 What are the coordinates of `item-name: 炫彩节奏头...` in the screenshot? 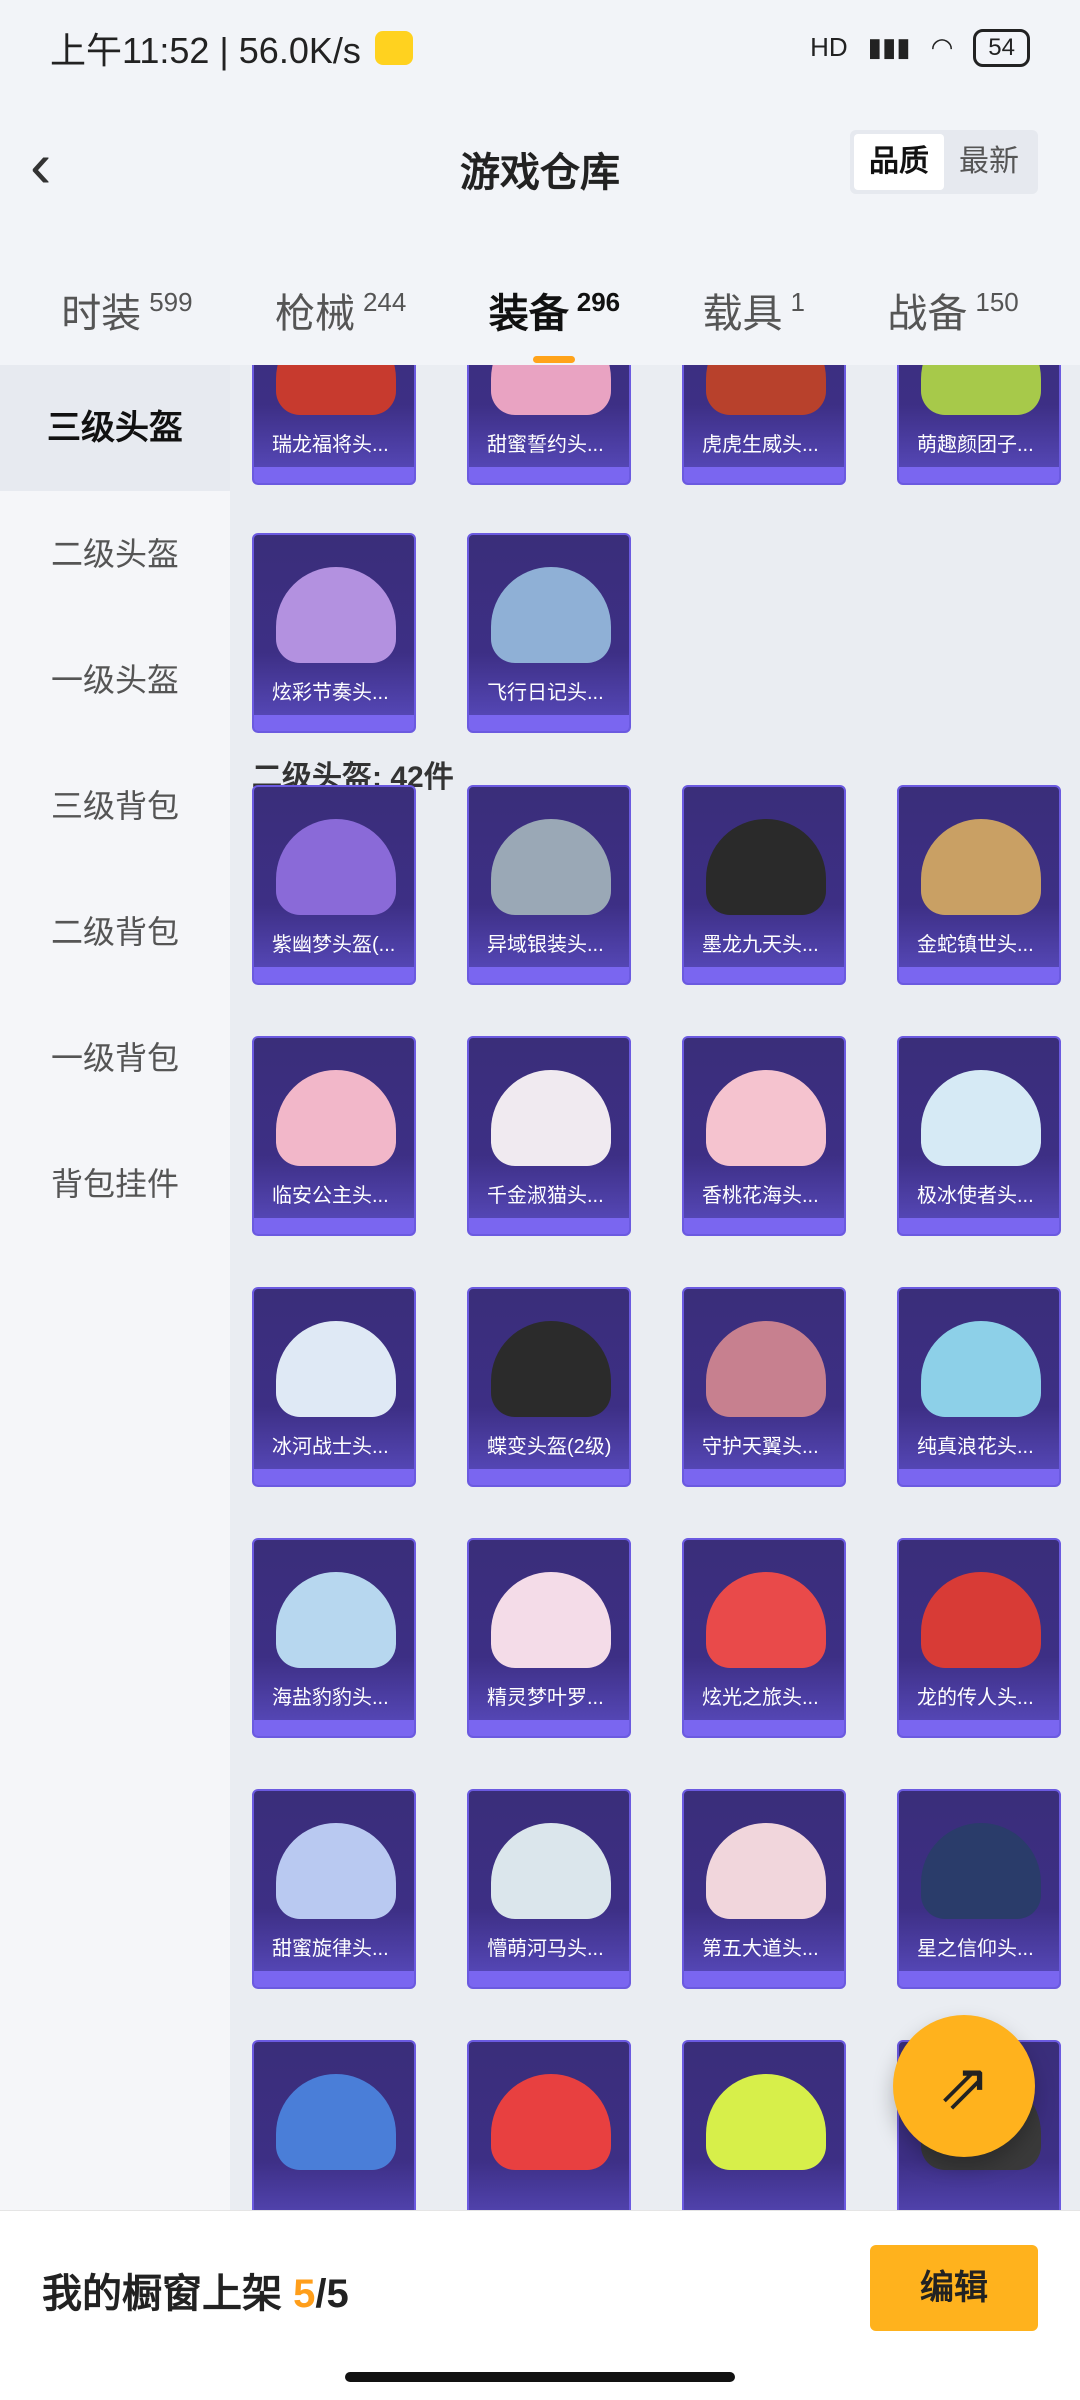 It's located at (330, 693).